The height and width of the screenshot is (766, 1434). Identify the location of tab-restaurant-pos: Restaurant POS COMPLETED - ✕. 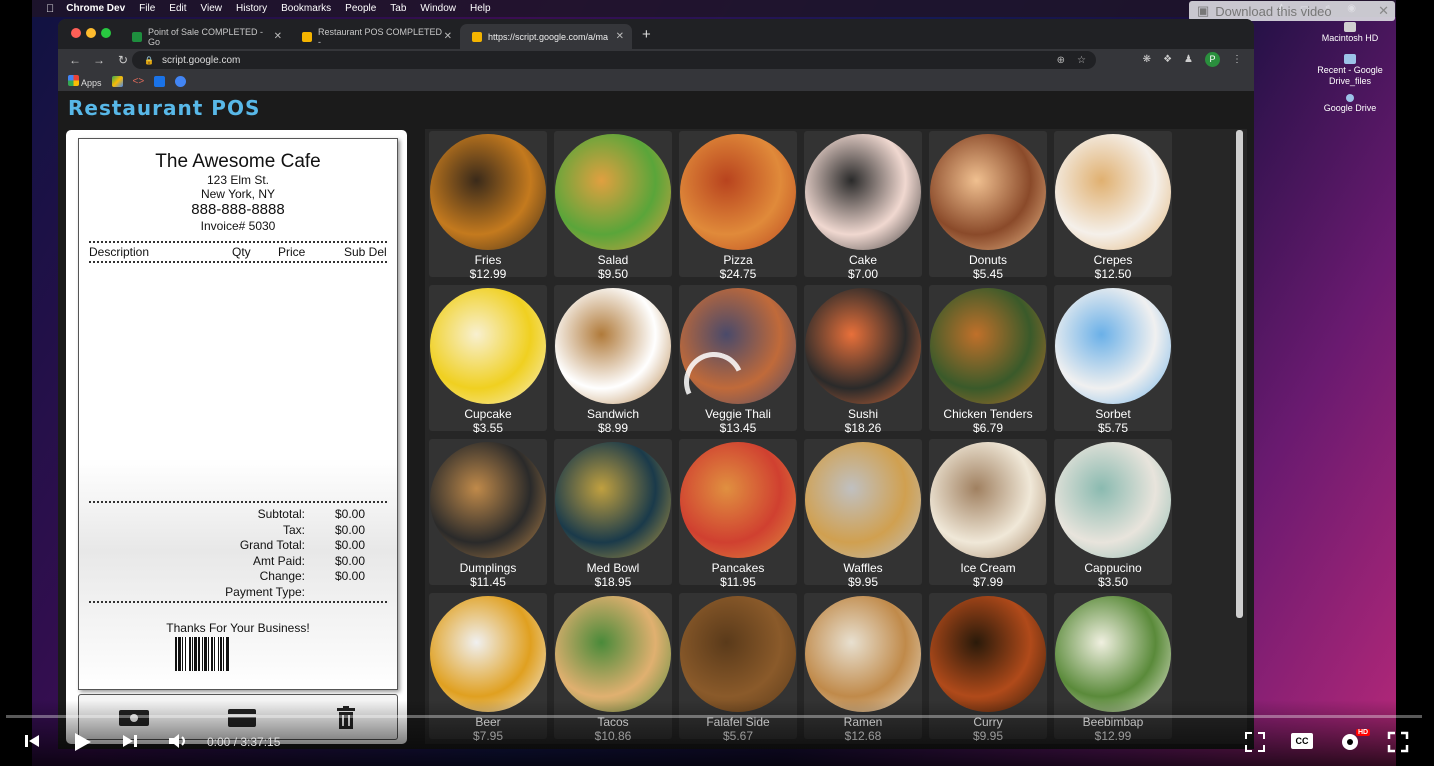
(375, 36).